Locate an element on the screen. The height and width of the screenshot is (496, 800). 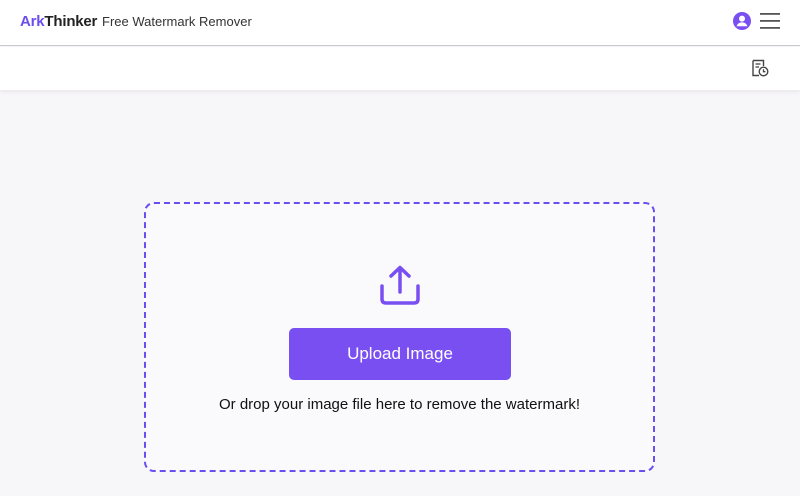
arkthinker-logo: ArkThinker is located at coordinates (58, 21).